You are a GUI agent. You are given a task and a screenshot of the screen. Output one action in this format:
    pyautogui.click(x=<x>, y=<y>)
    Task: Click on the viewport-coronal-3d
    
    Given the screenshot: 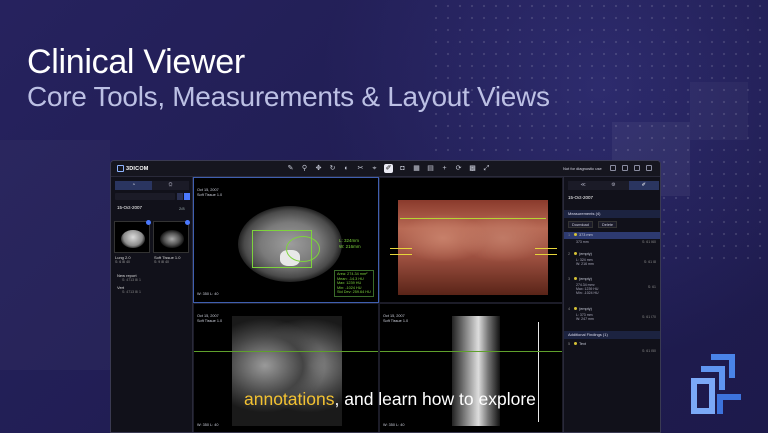 What is the action you would take?
    pyautogui.click(x=471, y=240)
    